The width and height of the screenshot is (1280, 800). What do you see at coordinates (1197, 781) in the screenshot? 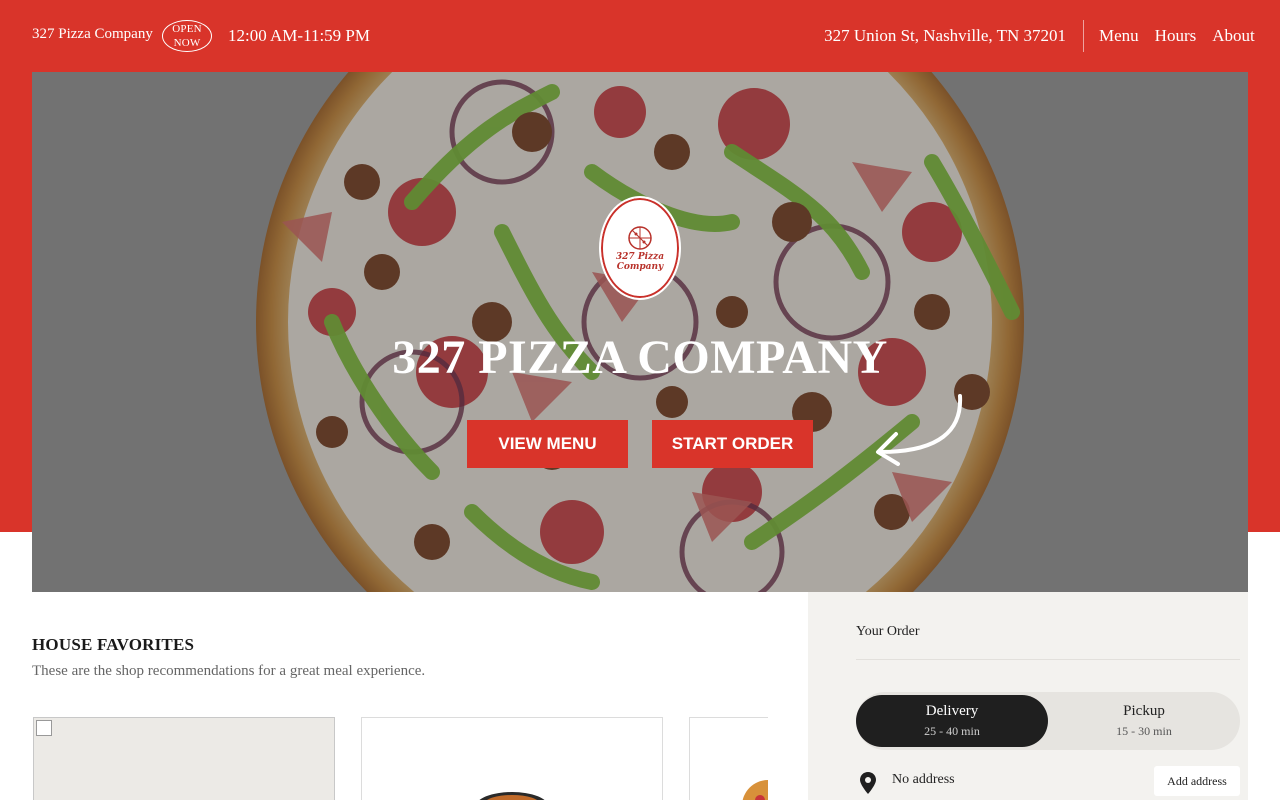
I see `add-address-button: Add address` at bounding box center [1197, 781].